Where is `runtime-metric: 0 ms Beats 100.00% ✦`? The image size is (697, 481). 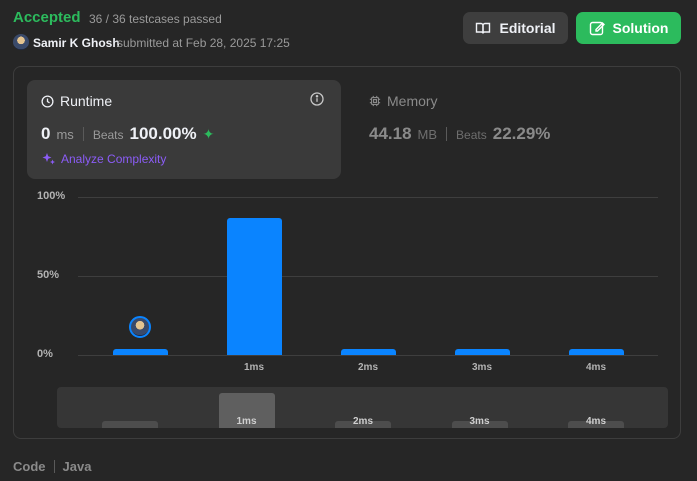
runtime-metric: 0 ms Beats 100.00% ✦ is located at coordinates (127, 134).